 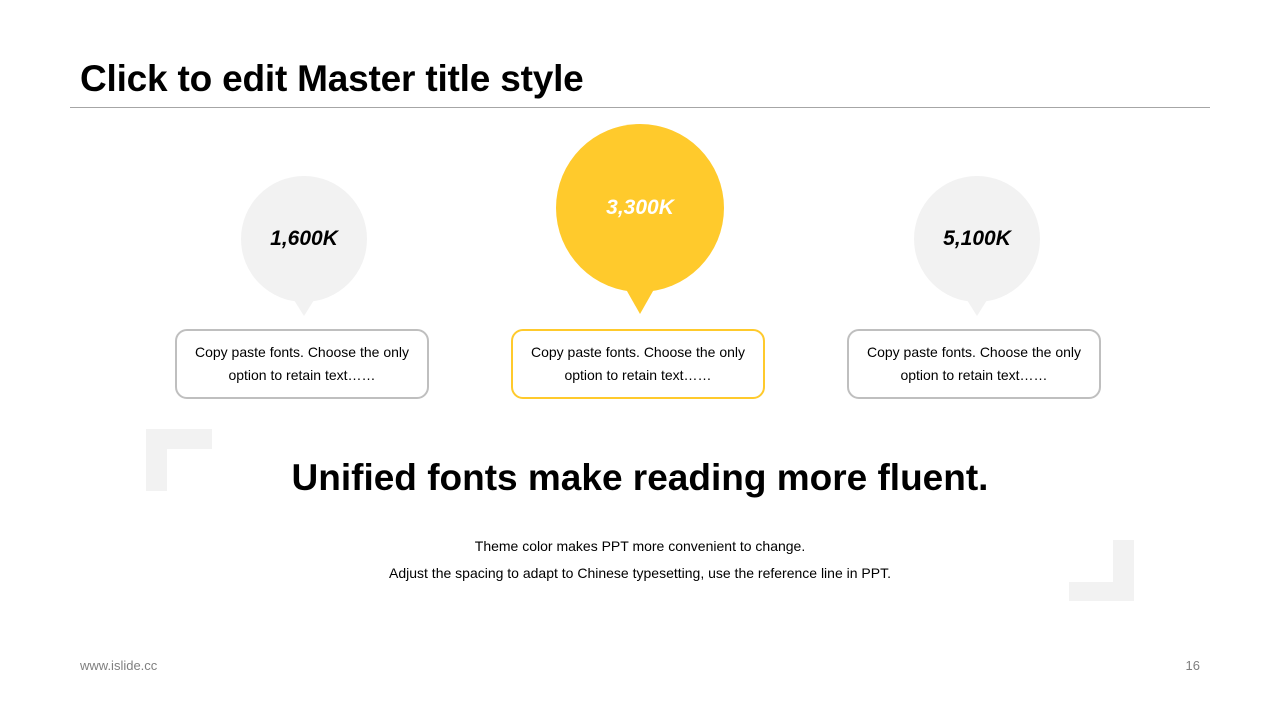 What do you see at coordinates (1192, 665) in the screenshot?
I see `page-number: 16` at bounding box center [1192, 665].